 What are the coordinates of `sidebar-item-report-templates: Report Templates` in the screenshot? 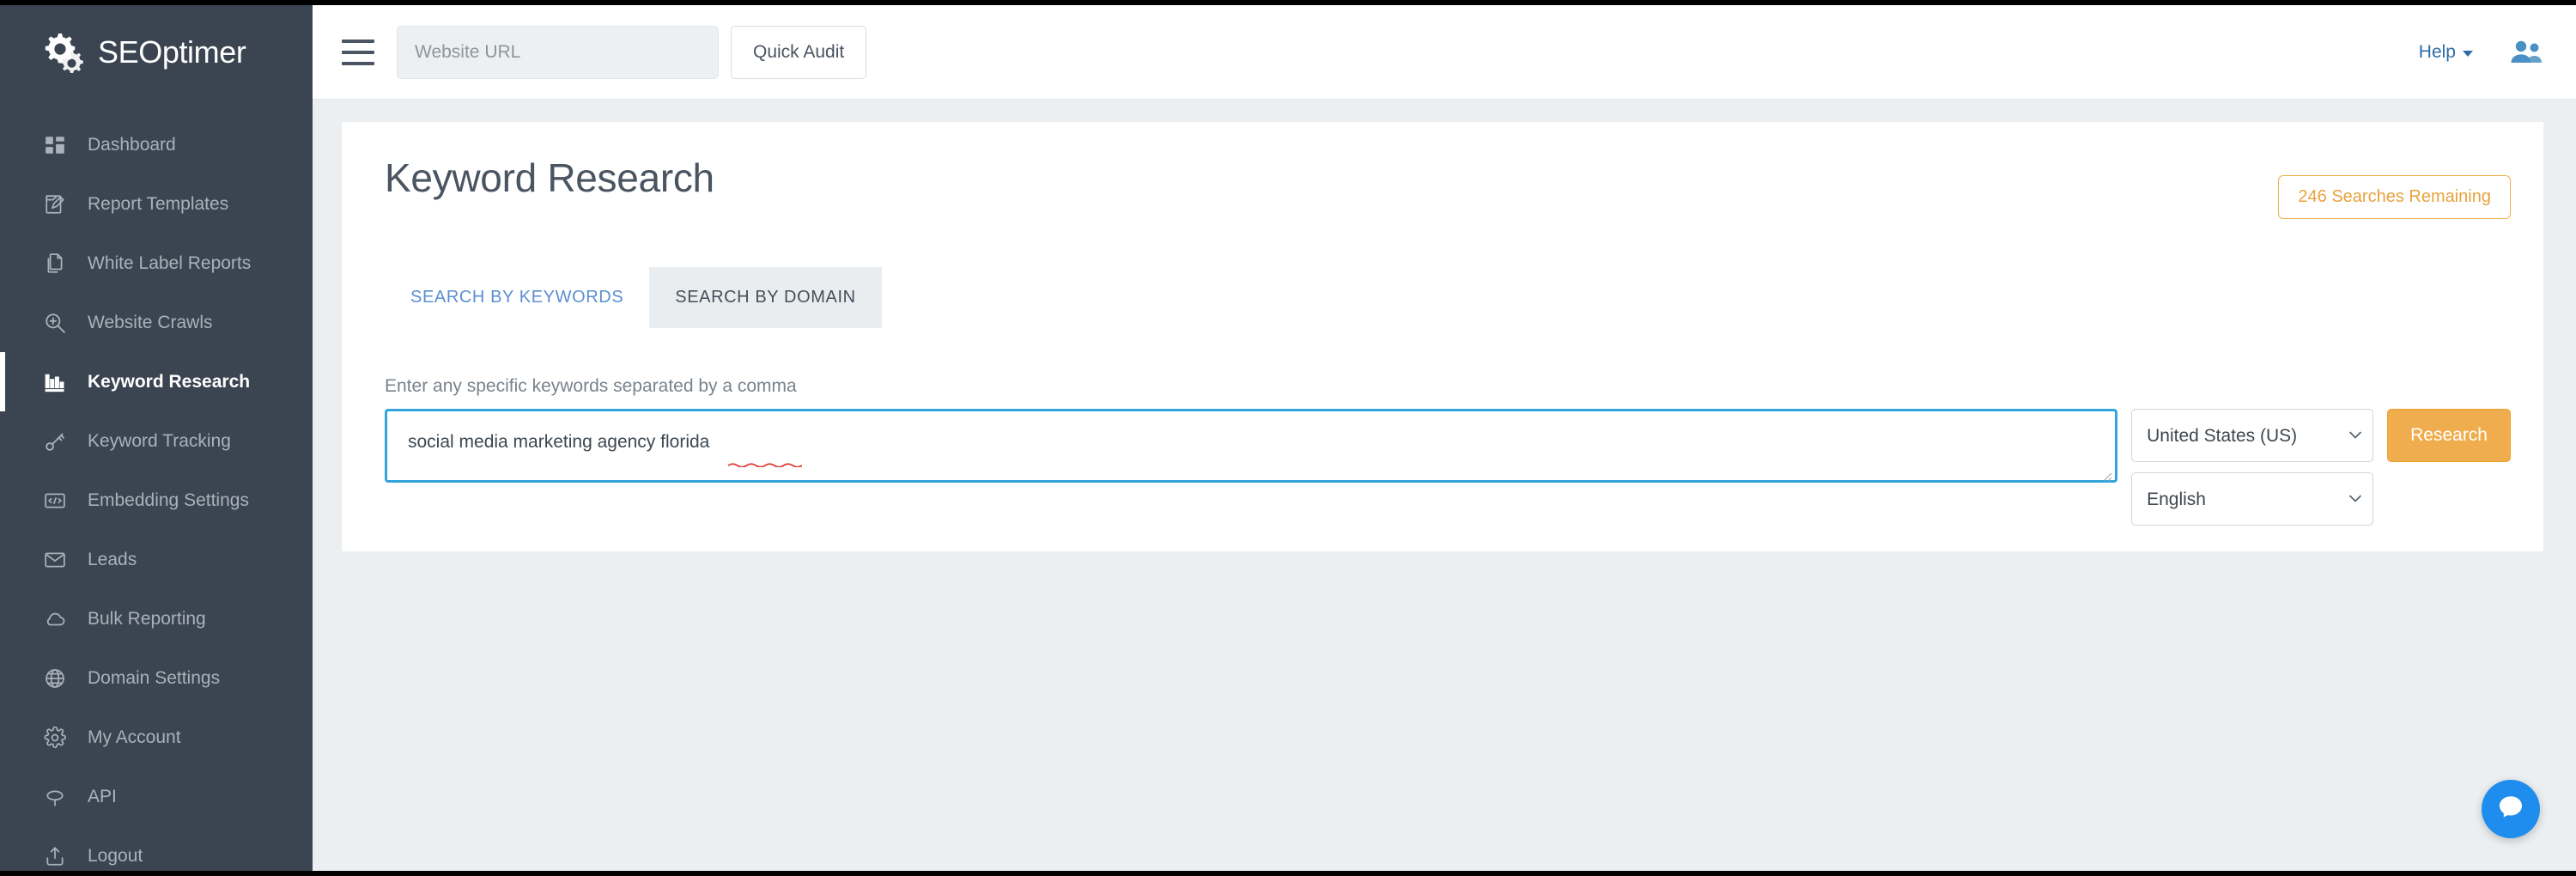 It's located at (156, 204).